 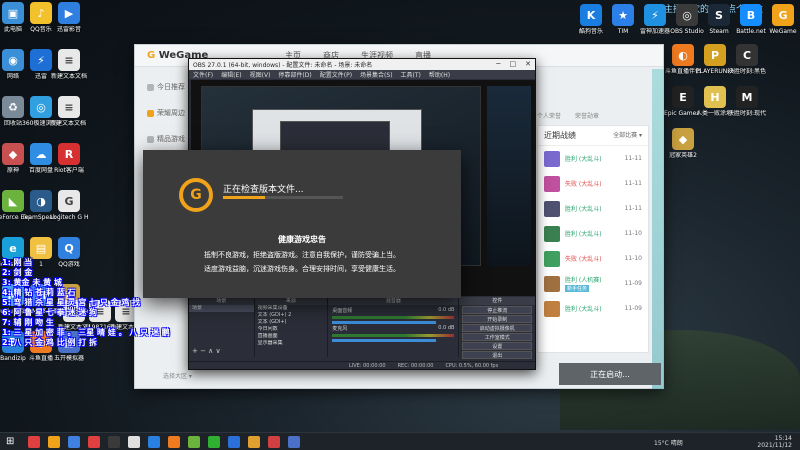 What do you see at coordinates (747, 59) in the screenshot?
I see `desktop-icon: C 决胜时刻:黑色行动冷战` at bounding box center [747, 59].